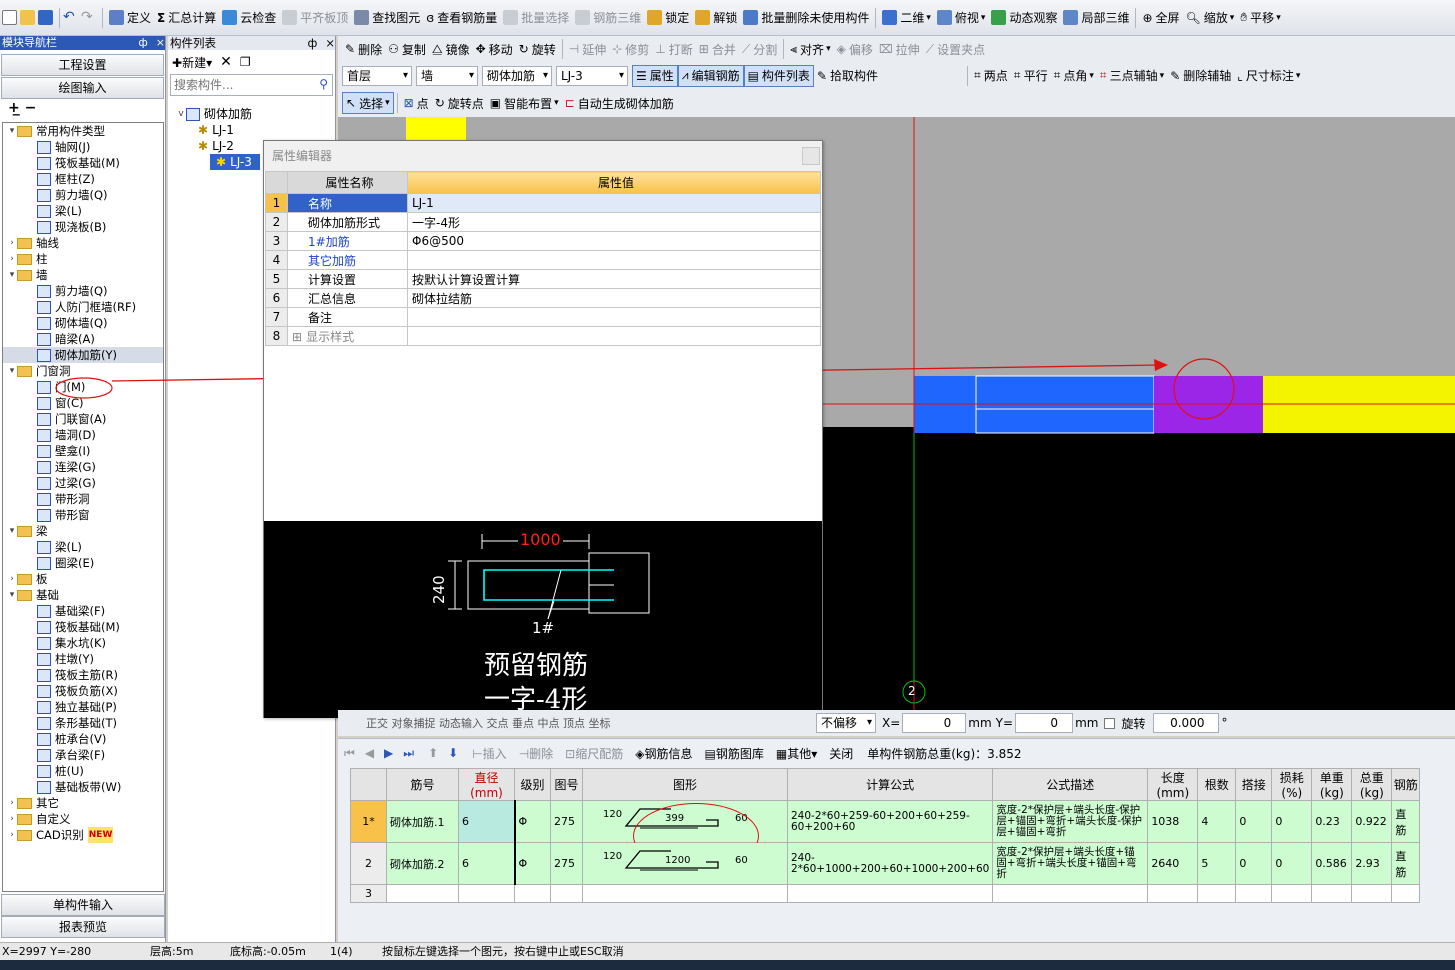 This screenshot has width=1455, height=970. I want to click on tree-item: 现浇板(B), so click(83, 227).